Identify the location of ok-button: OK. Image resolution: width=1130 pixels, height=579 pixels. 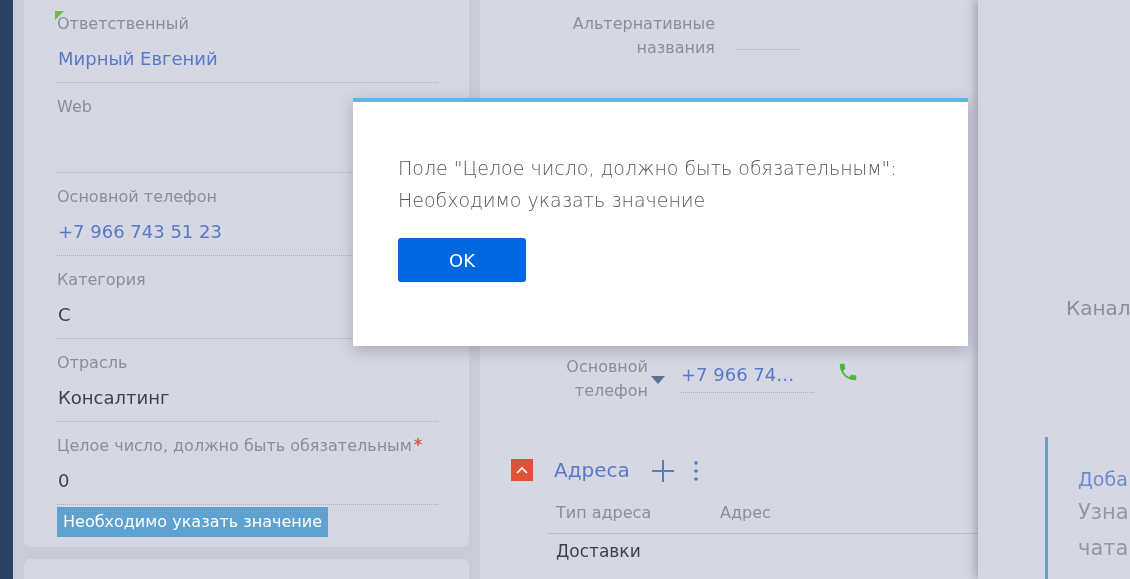
(462, 260).